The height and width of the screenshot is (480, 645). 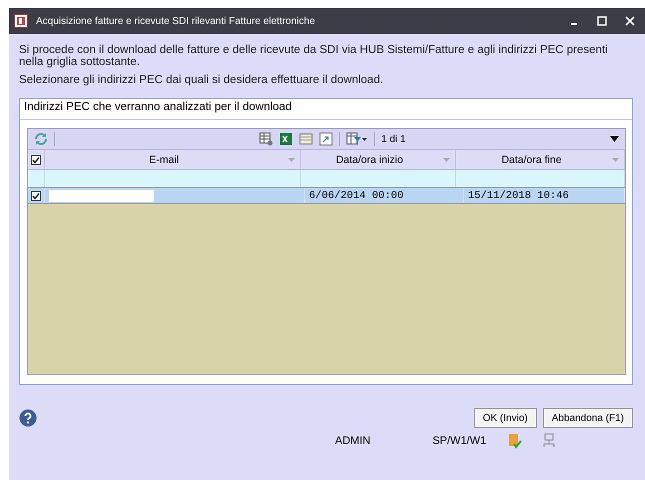 What do you see at coordinates (176, 21) in the screenshot?
I see `window-title: Acquisizione fatture e ricevute SDI rilevanti Fatture elettroniche` at bounding box center [176, 21].